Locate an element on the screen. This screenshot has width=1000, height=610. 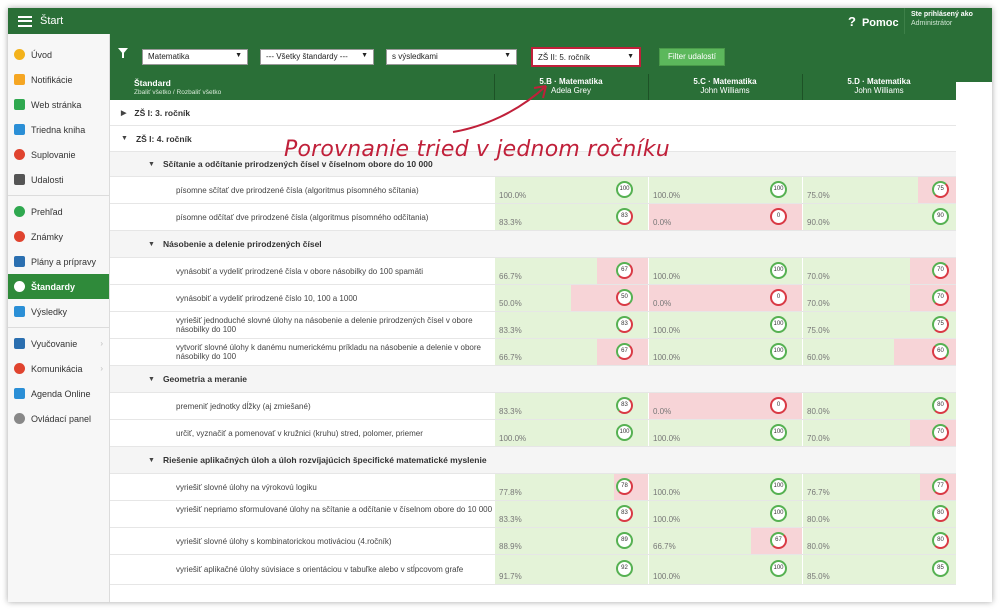
group-label: ZŠ I: 3. ročník is located at coordinates (162, 112).